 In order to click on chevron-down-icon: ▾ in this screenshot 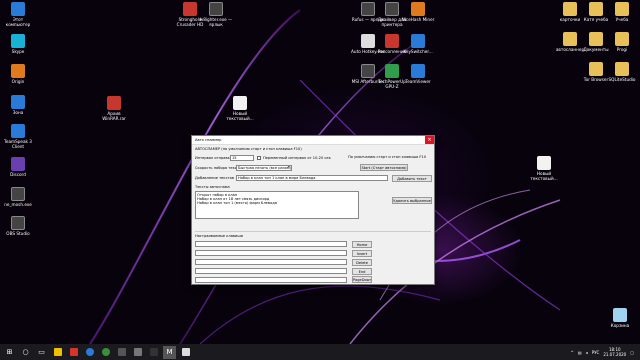, I will do `click(289, 167)`.